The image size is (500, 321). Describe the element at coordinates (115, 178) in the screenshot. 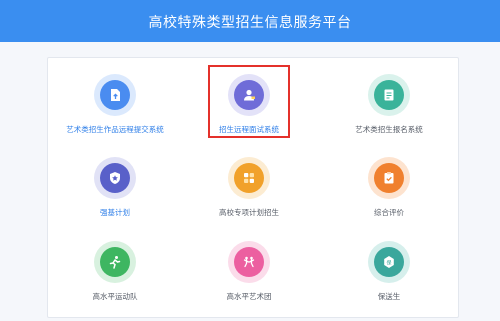

I see `star-shield-icon` at that location.